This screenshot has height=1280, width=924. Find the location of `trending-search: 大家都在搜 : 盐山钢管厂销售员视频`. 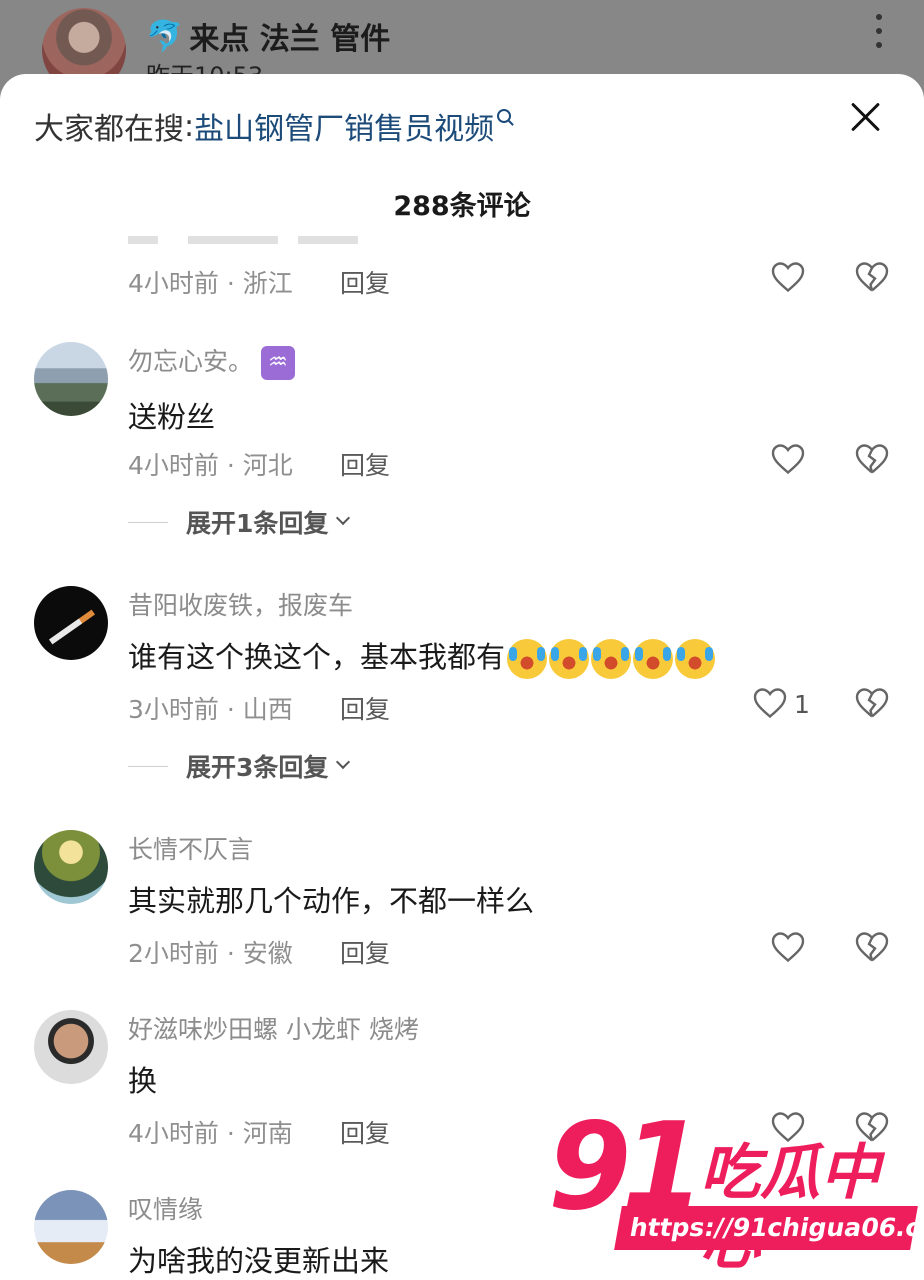

trending-search: 大家都在搜 : 盐山钢管厂销售员视频 is located at coordinates (273, 126).